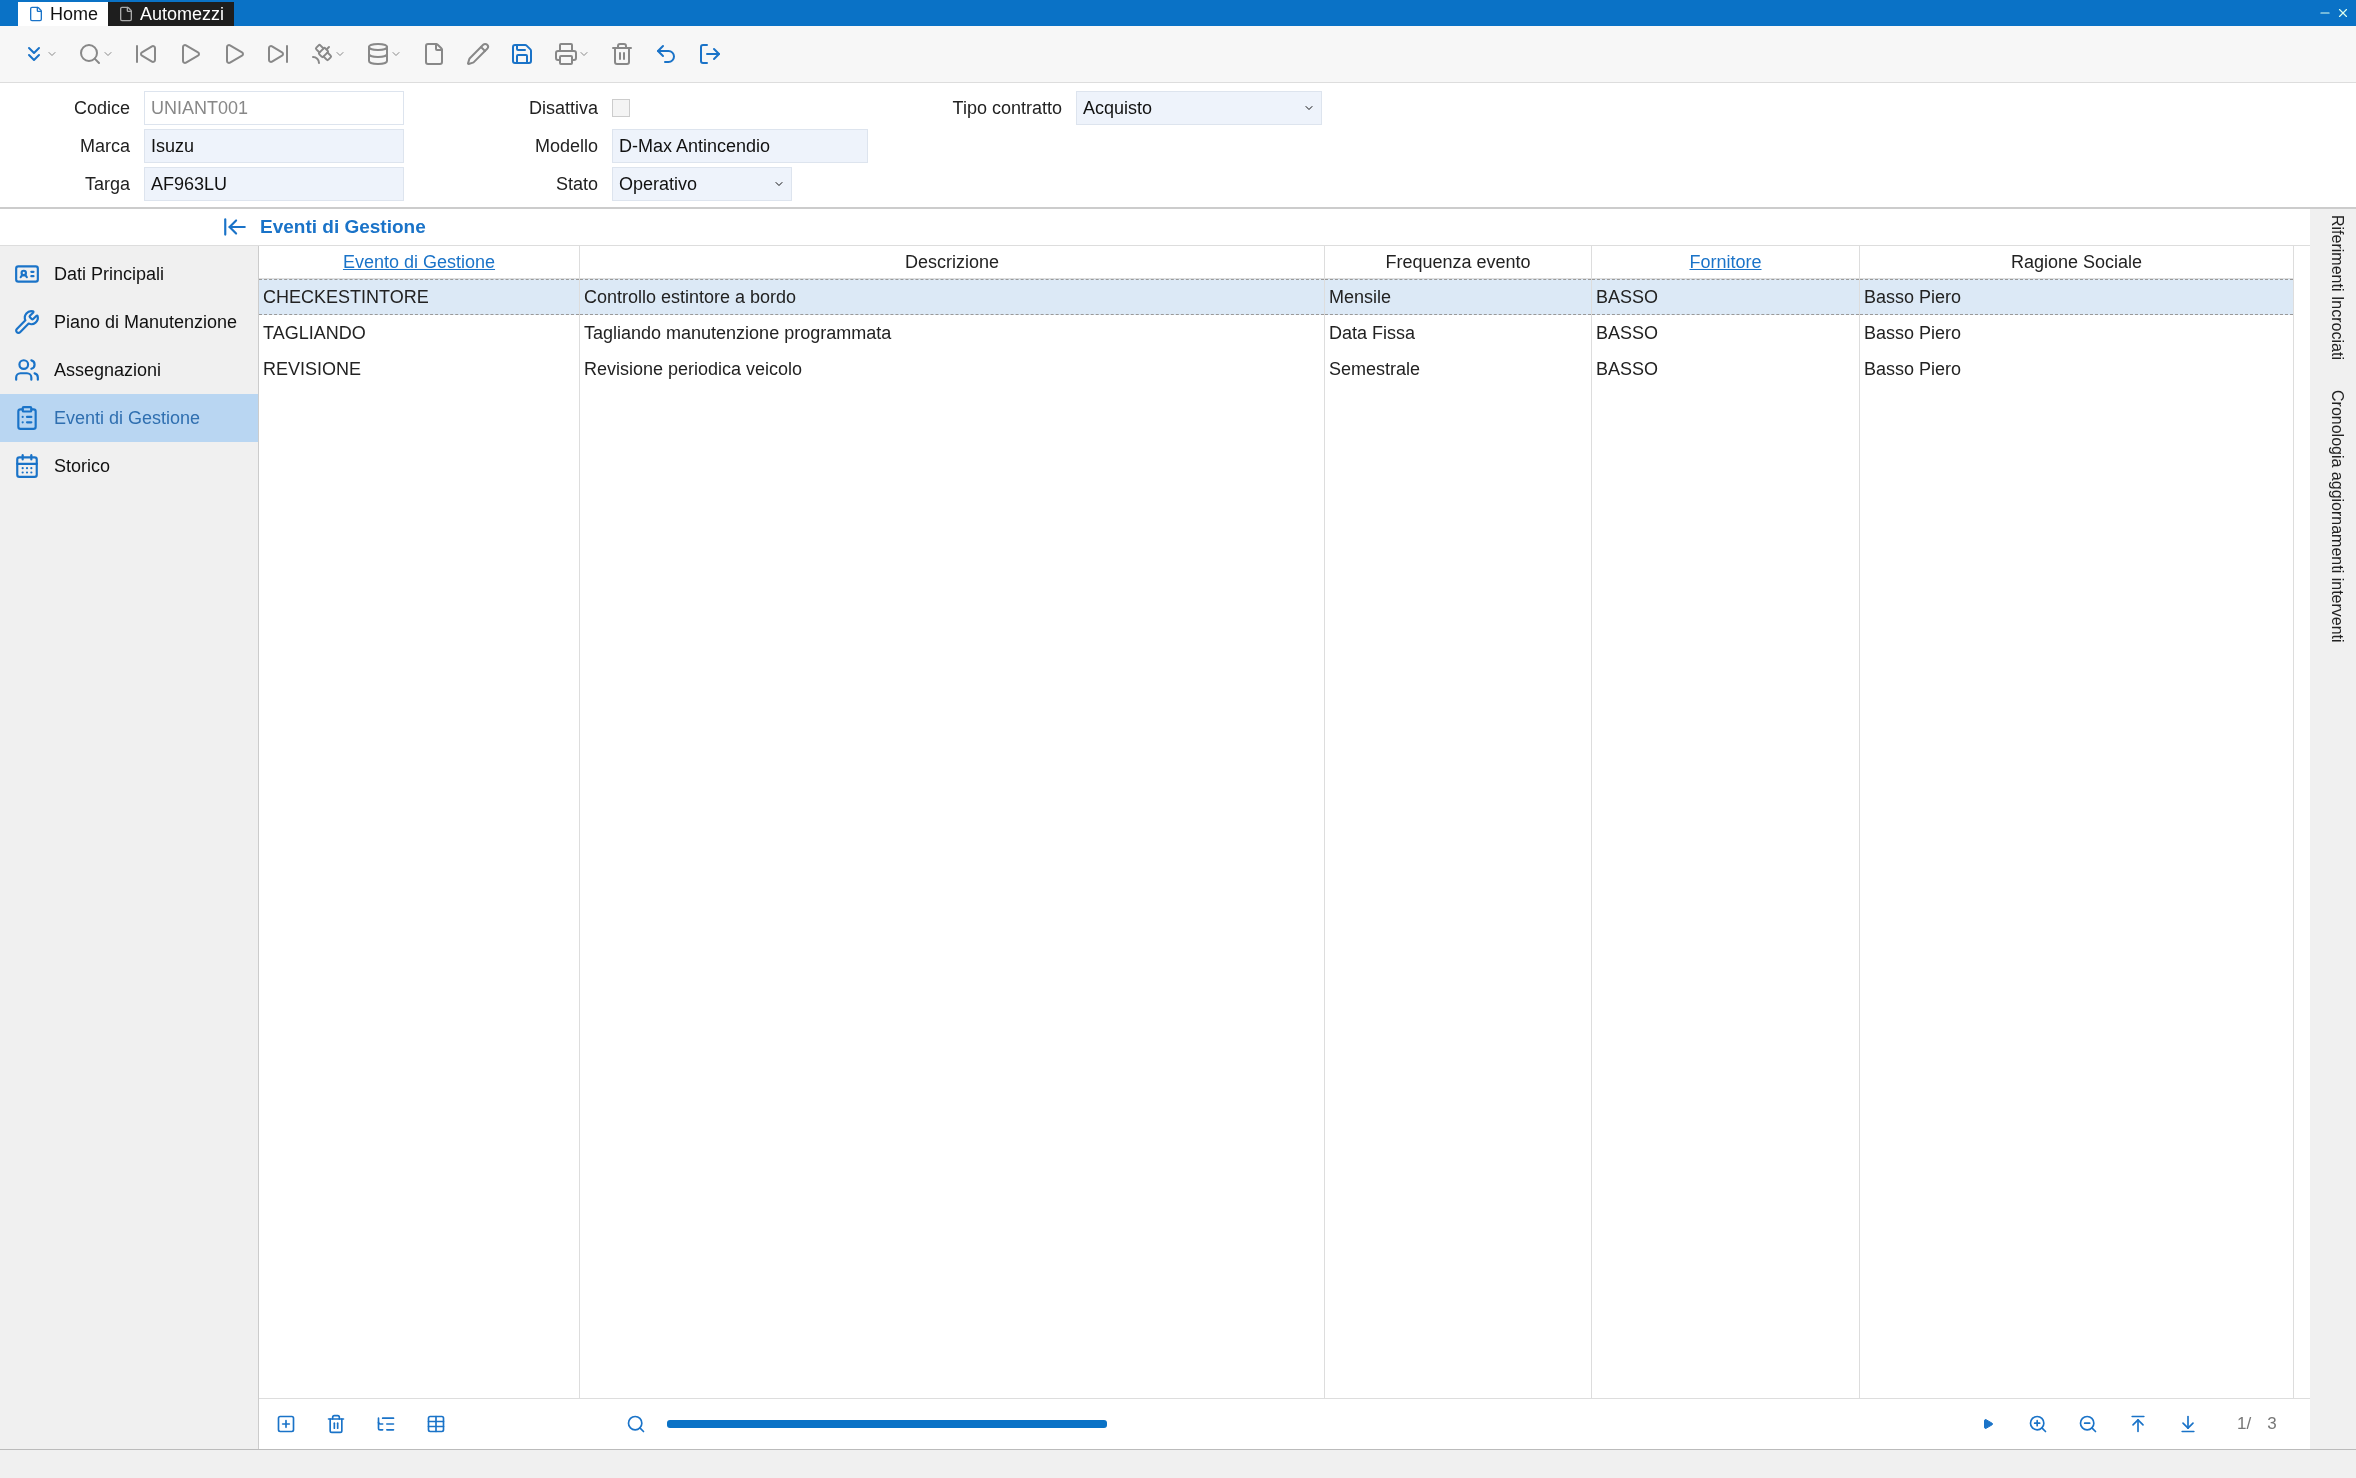  What do you see at coordinates (1988, 1424) in the screenshot?
I see `scroll-right-icon` at bounding box center [1988, 1424].